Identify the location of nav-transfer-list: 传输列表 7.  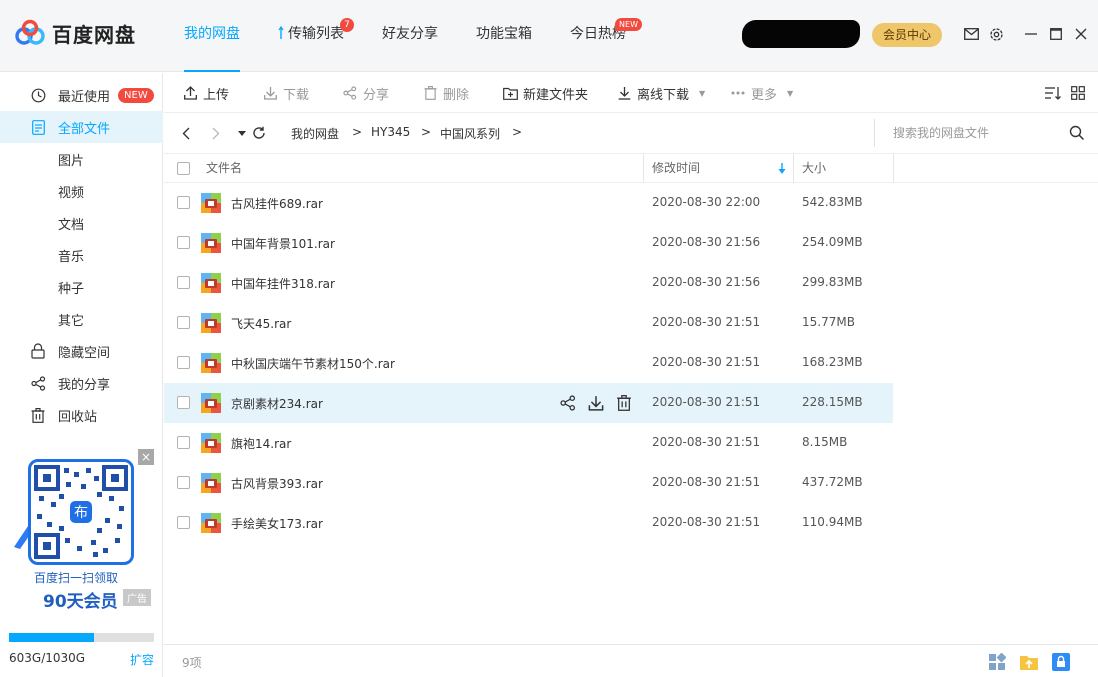
(316, 36).